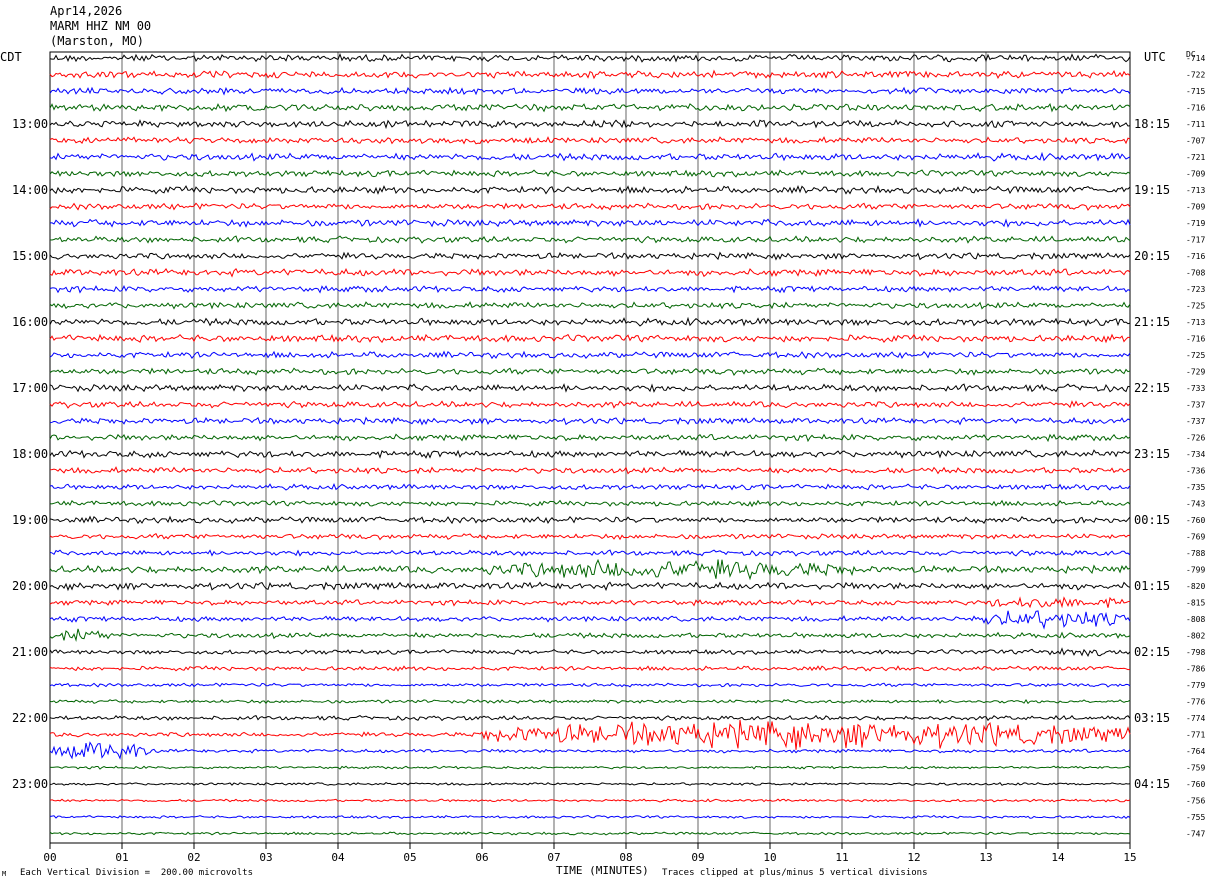 The image size is (1210, 886). Describe the element at coordinates (1152, 256) in the screenshot. I see `utc-time-label: 20:15` at that location.